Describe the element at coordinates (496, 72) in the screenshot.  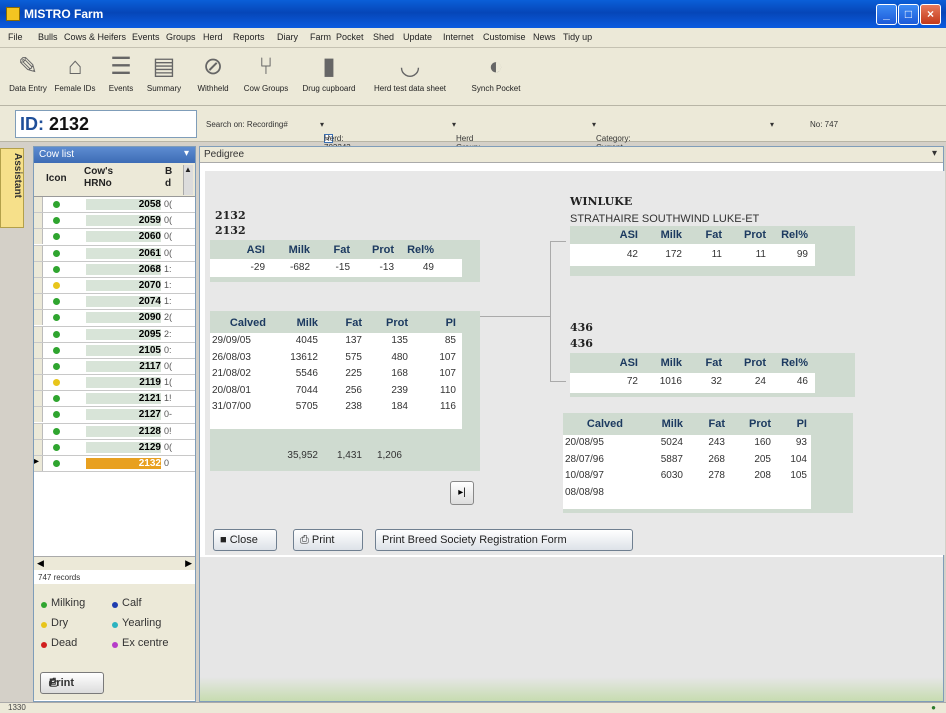
I see `synch-pocket-button: ◐ Synch Pocket` at that location.